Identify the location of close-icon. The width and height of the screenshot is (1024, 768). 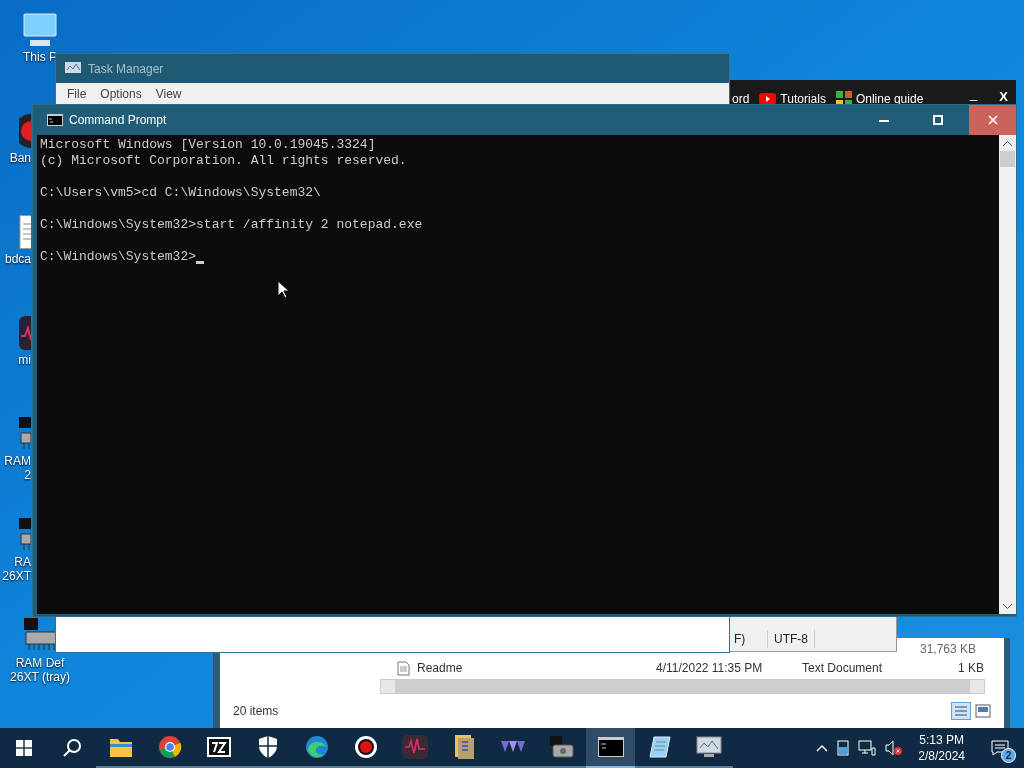
(992, 120).